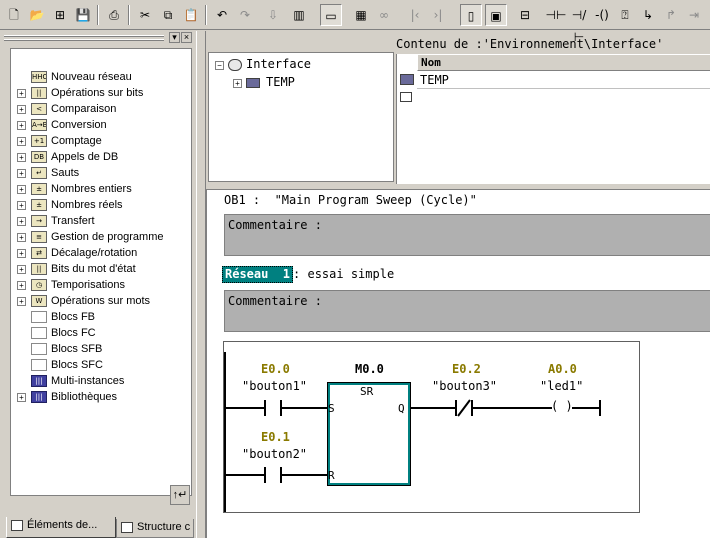  I want to click on monitor-icon: ▥, so click(299, 15).